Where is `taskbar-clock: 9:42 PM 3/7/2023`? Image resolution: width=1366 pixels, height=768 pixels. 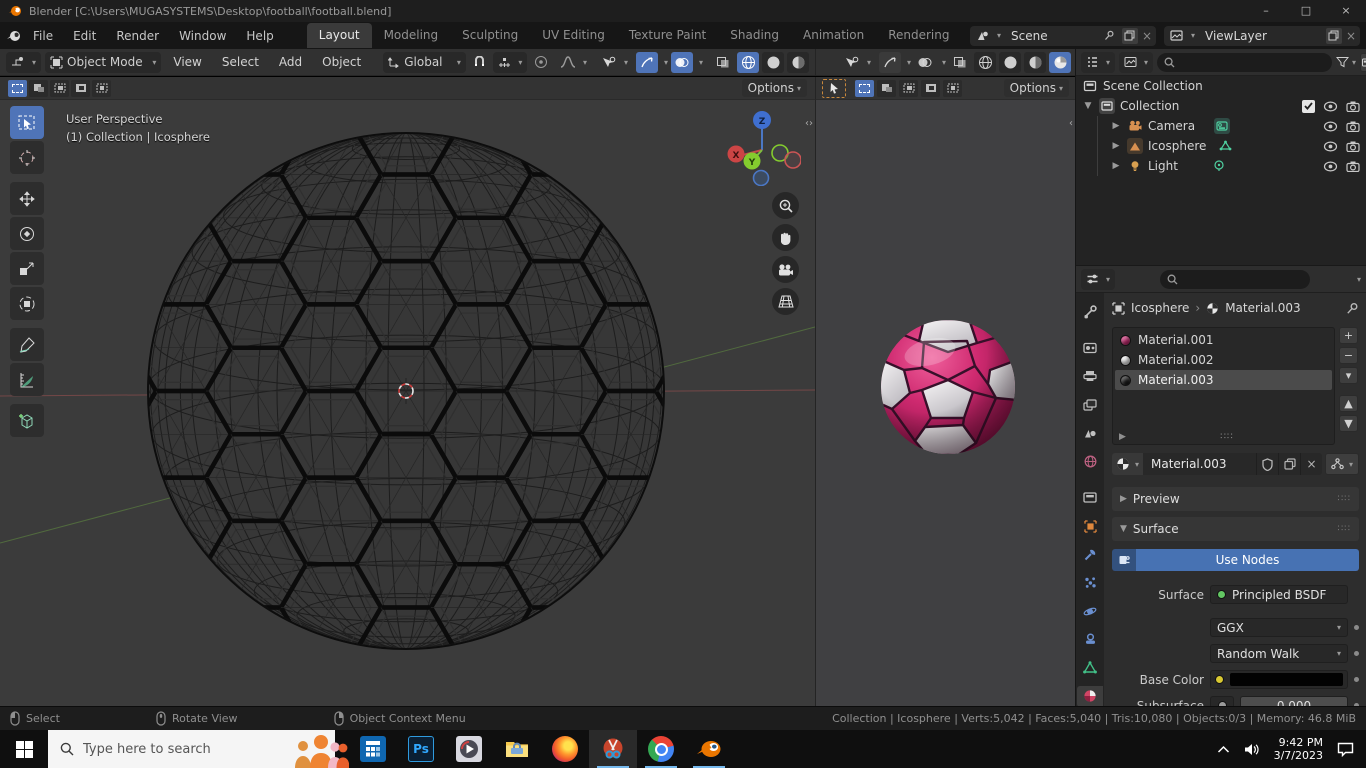
taskbar-clock: 9:42 PM 3/7/2023 is located at coordinates (1298, 749).